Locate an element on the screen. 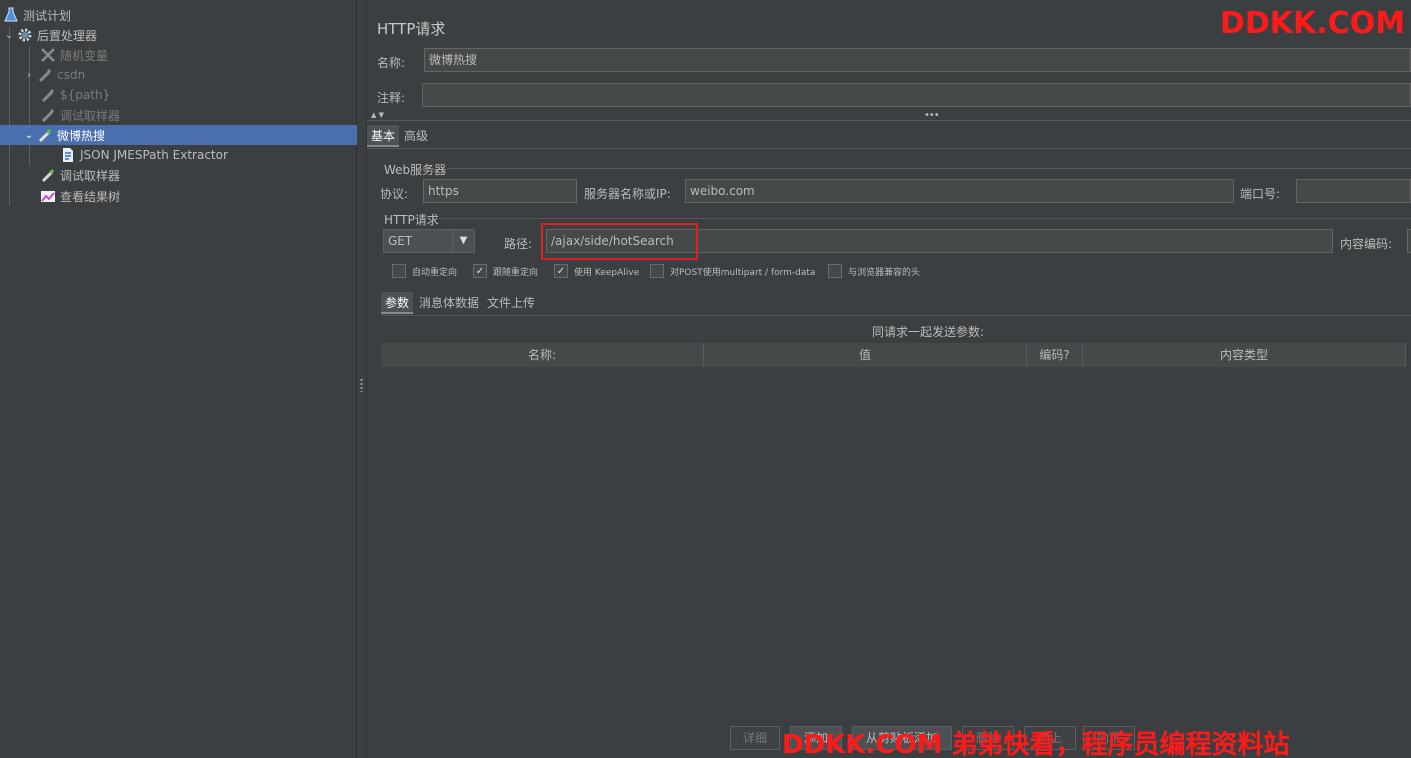 The width and height of the screenshot is (1411, 758). tab-body-data: 消息体数据 is located at coordinates (449, 303).